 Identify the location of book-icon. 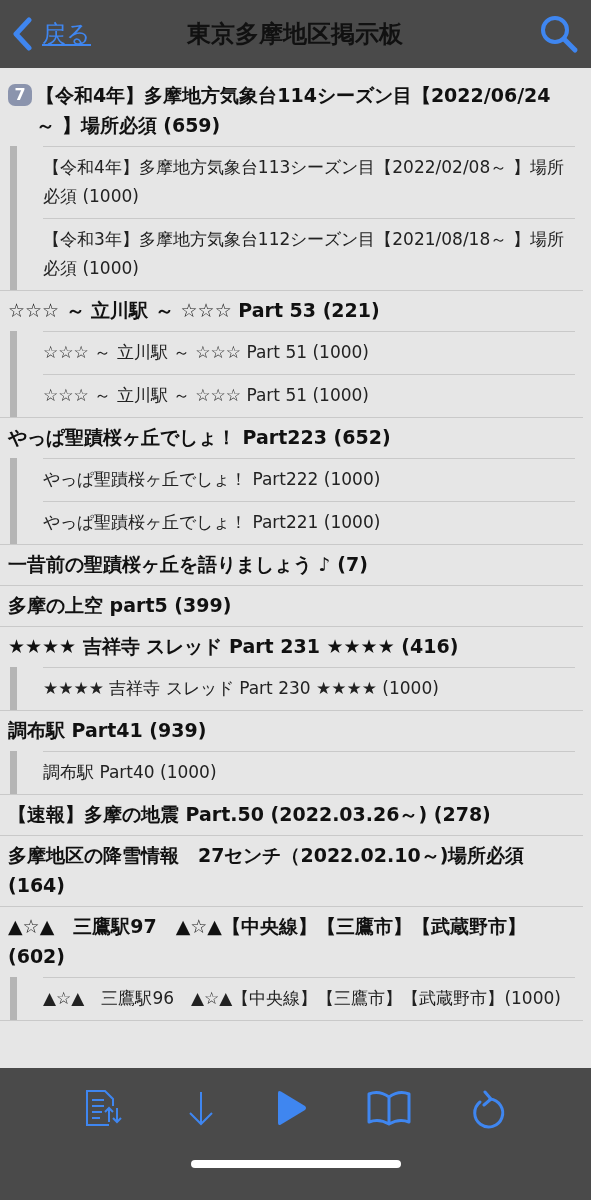
(388, 1108).